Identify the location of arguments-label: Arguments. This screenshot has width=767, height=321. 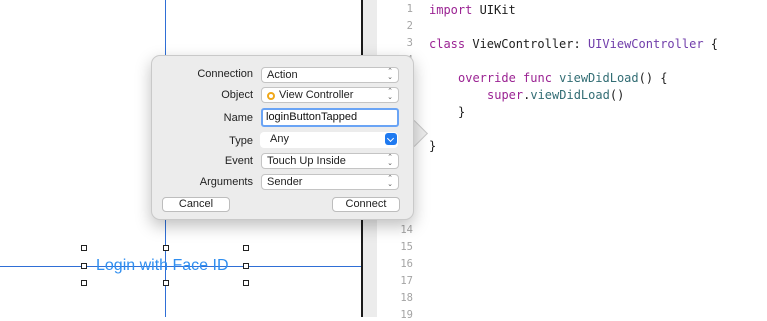
(226, 182).